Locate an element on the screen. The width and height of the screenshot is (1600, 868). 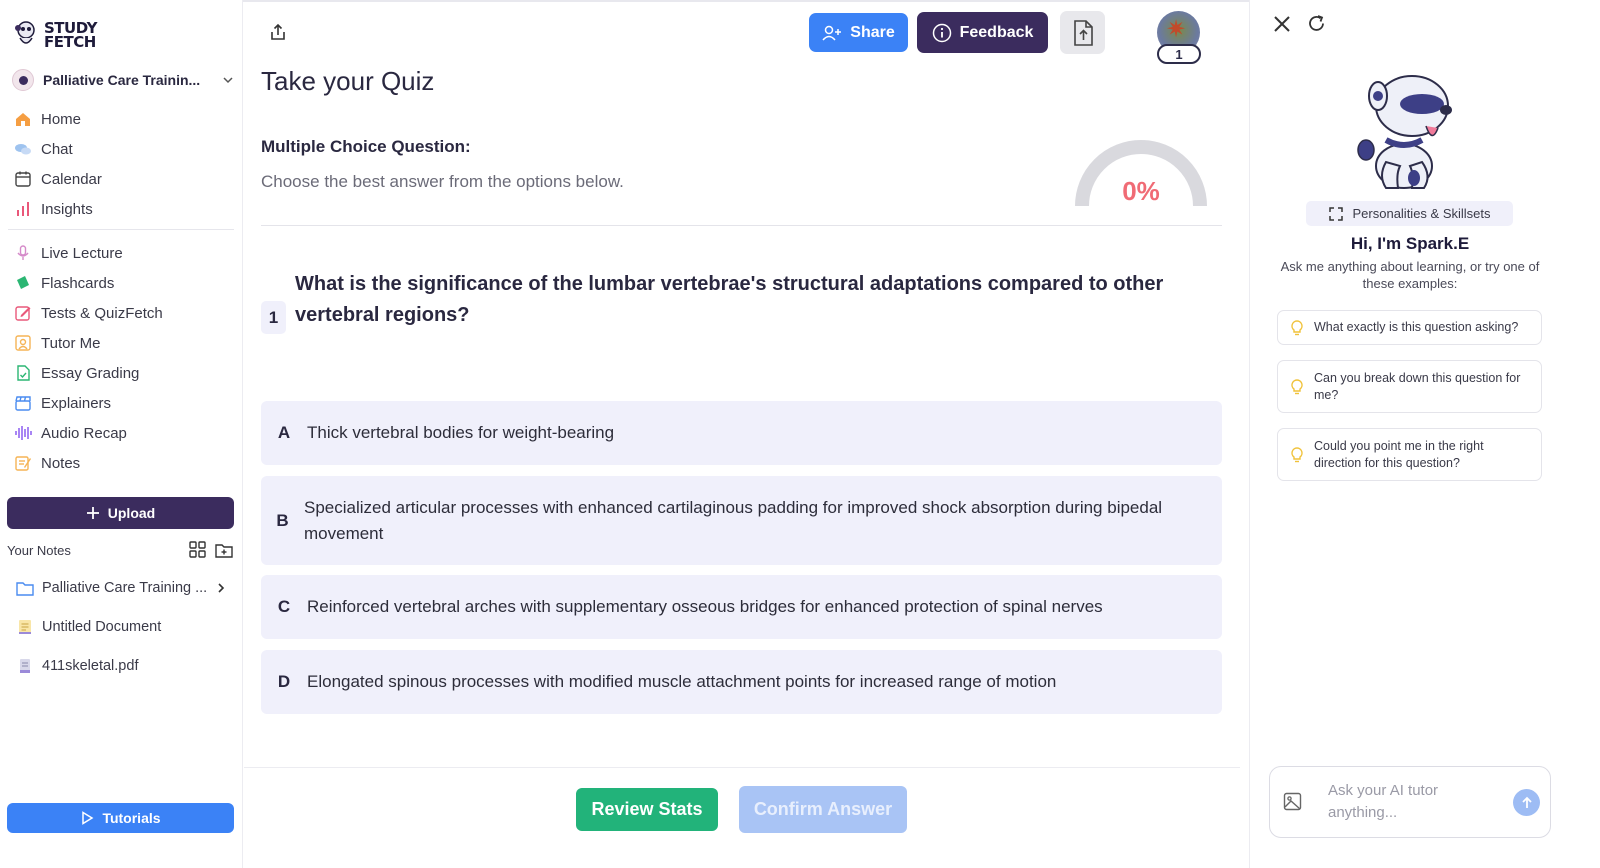
flashcards-icon is located at coordinates (23, 283).